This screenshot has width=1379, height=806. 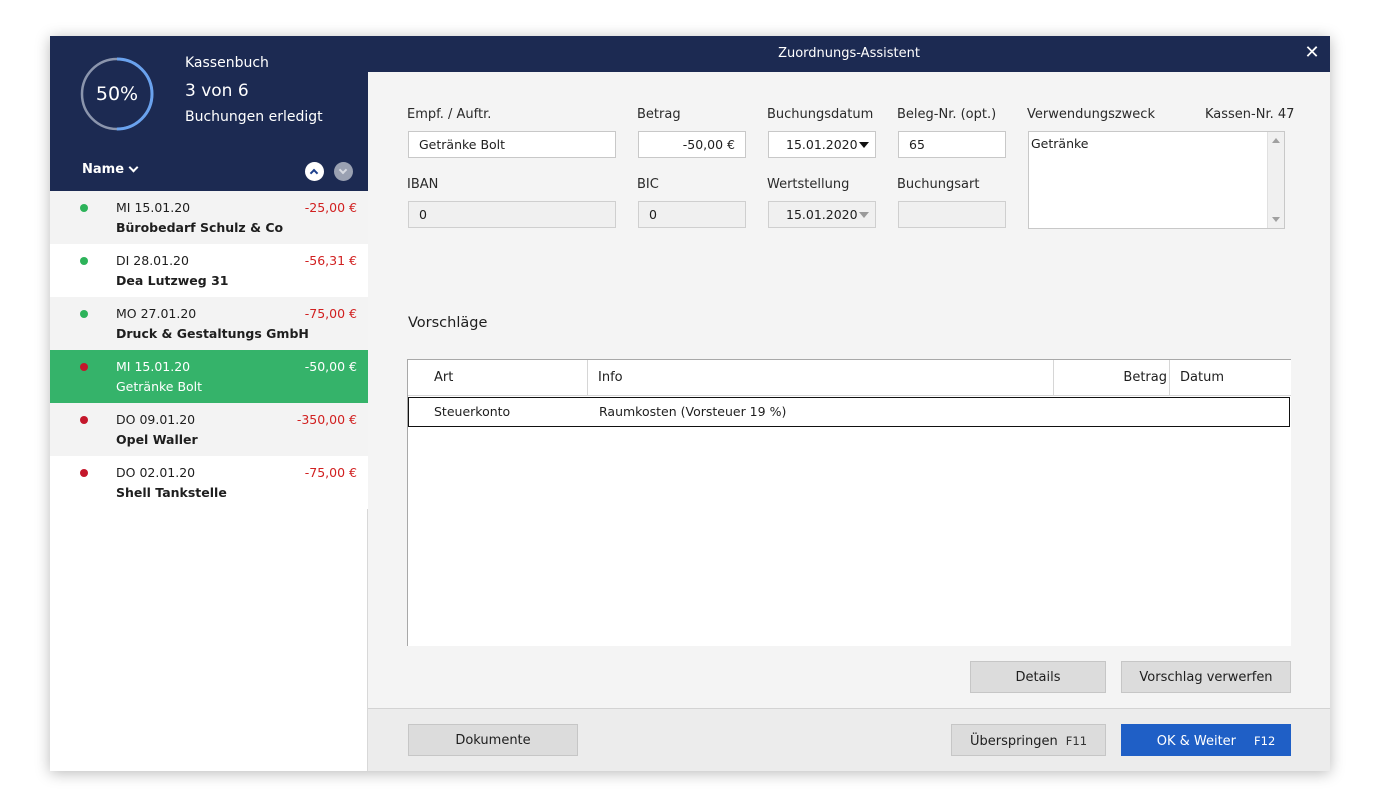 What do you see at coordinates (1276, 219) in the screenshot?
I see `scroll-down-icon` at bounding box center [1276, 219].